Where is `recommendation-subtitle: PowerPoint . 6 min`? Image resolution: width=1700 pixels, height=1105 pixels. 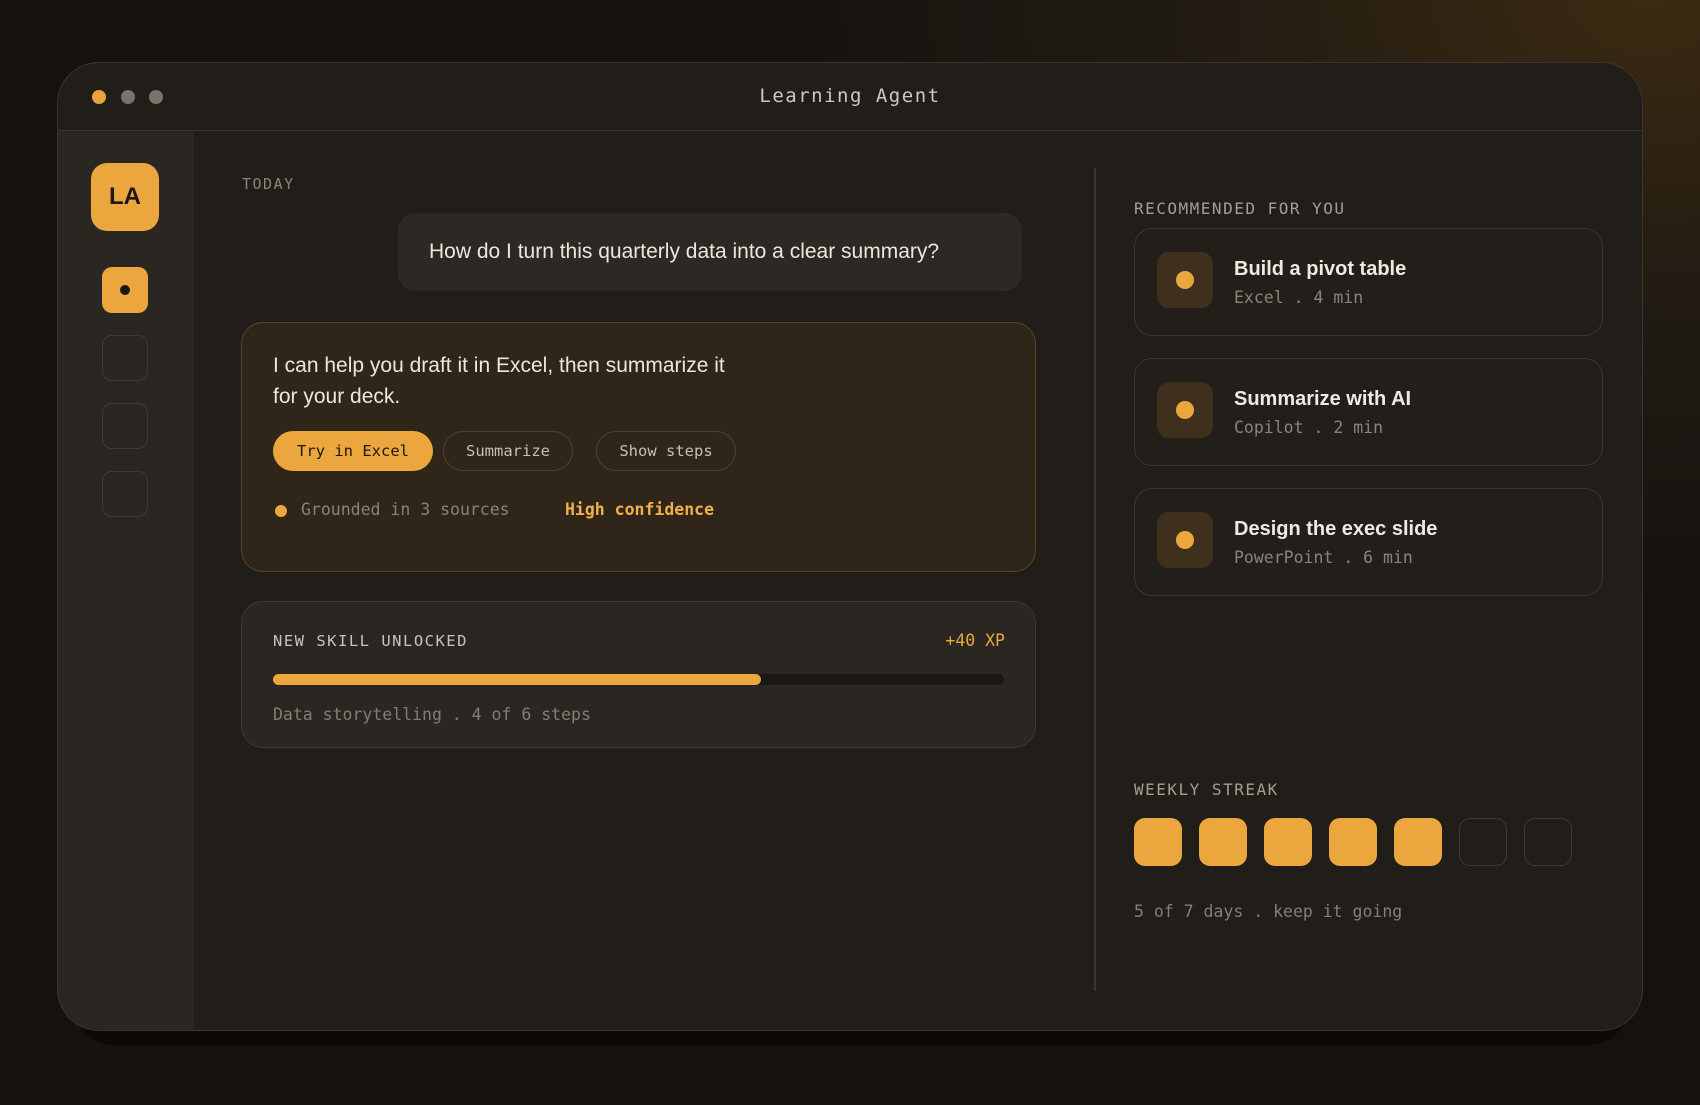 recommendation-subtitle: PowerPoint . 6 min is located at coordinates (1323, 557).